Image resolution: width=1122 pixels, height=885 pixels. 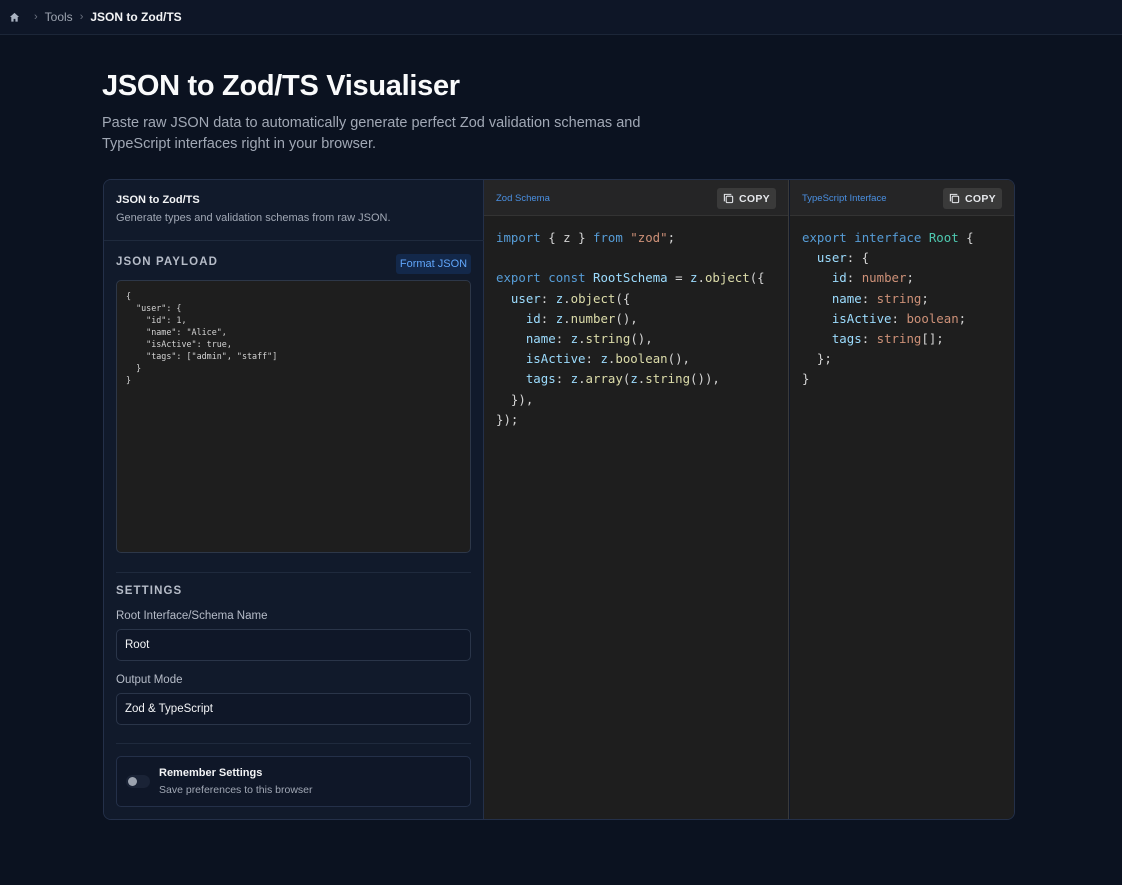 What do you see at coordinates (138, 781) in the screenshot?
I see `remember-settings-toggle` at bounding box center [138, 781].